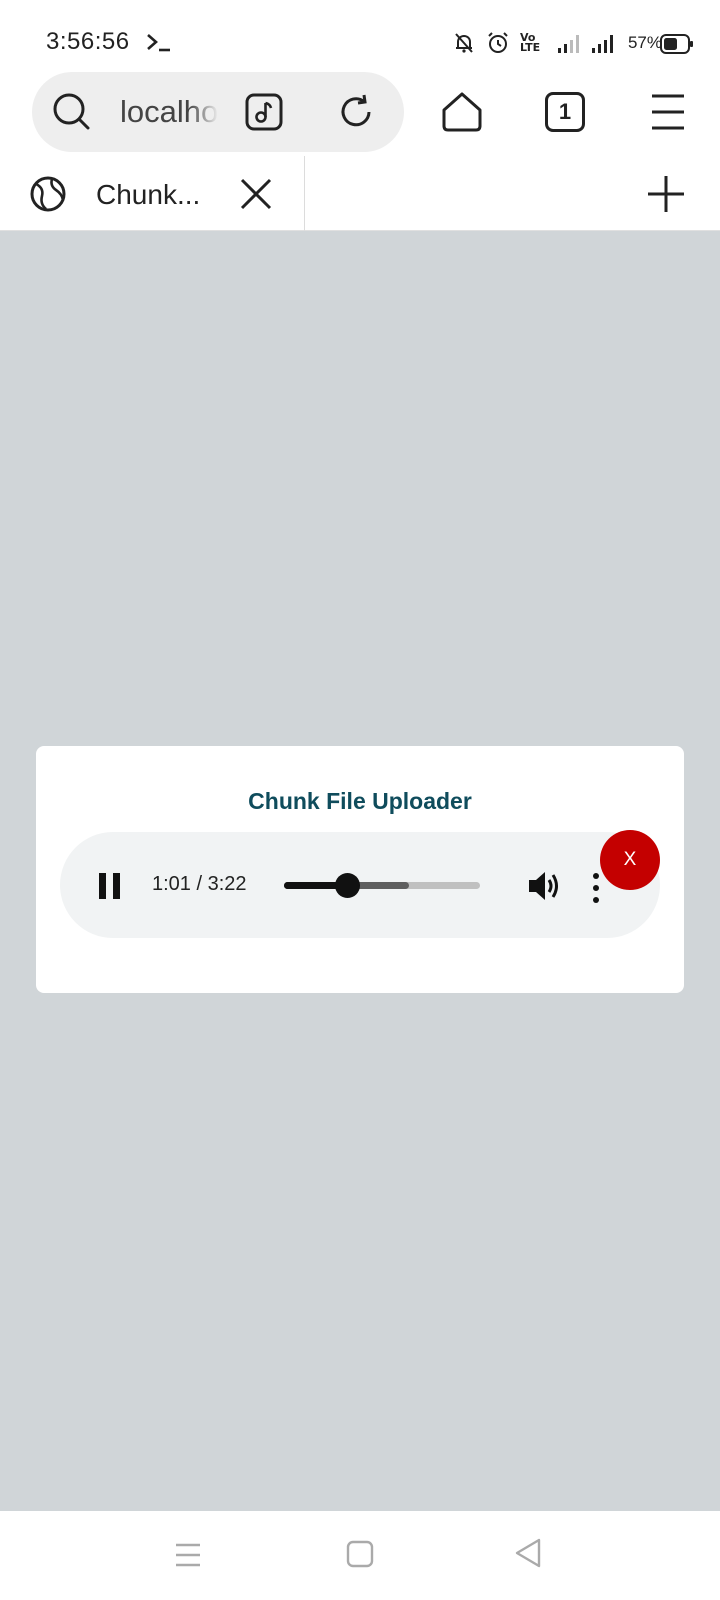  Describe the element at coordinates (528, 1553) in the screenshot. I see `back-icon` at that location.